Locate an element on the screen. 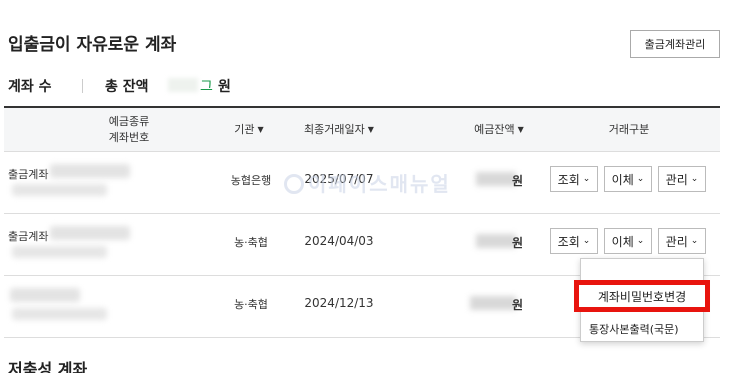 This screenshot has height=373, width=730. bank-name: 농협은행 is located at coordinates (251, 180).